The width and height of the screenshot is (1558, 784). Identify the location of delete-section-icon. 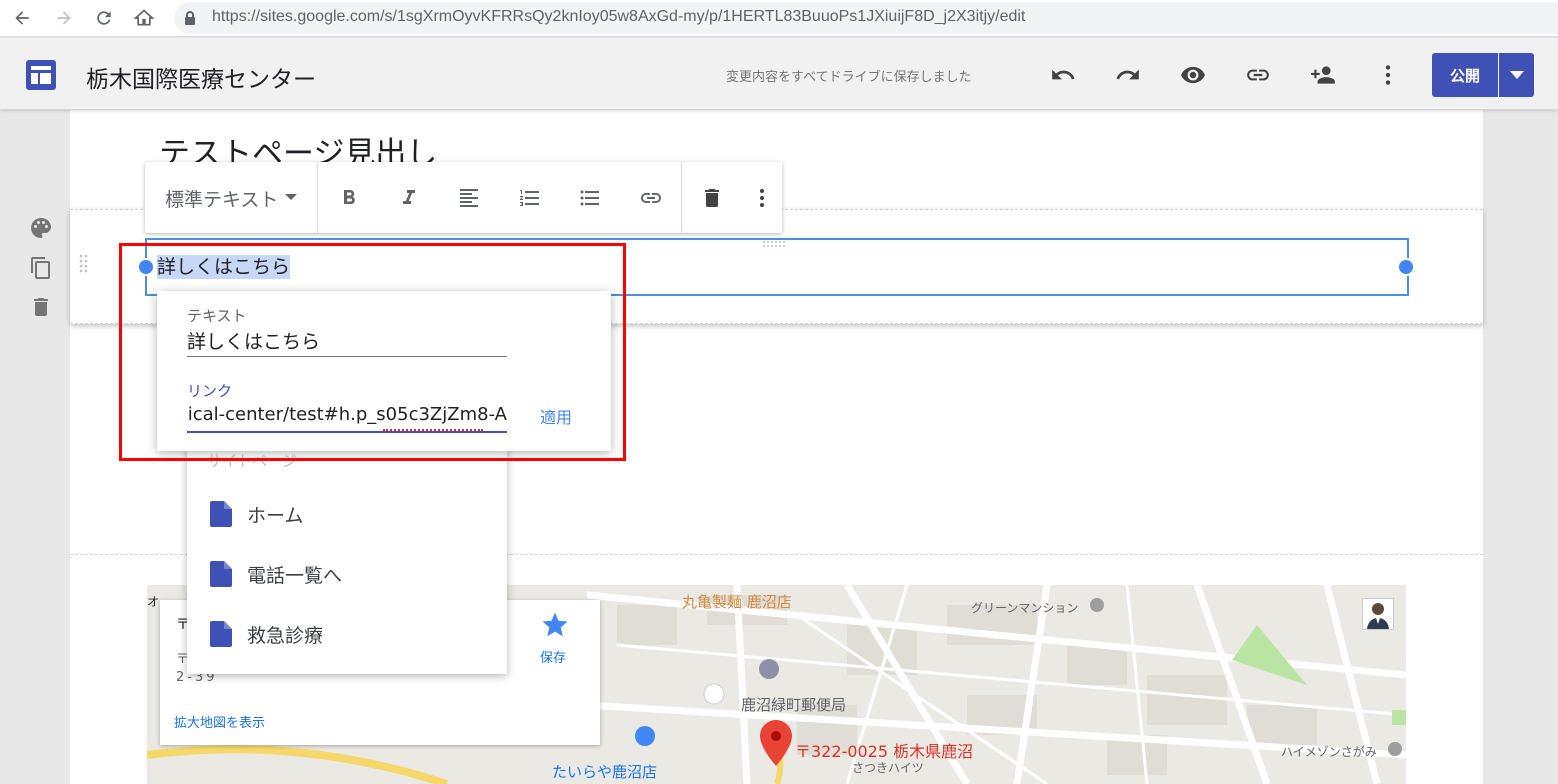
(41, 307).